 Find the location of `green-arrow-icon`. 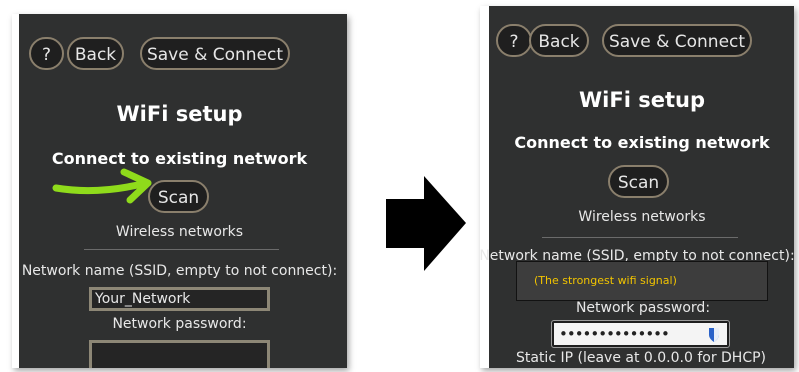

green-arrow-icon is located at coordinates (102, 186).